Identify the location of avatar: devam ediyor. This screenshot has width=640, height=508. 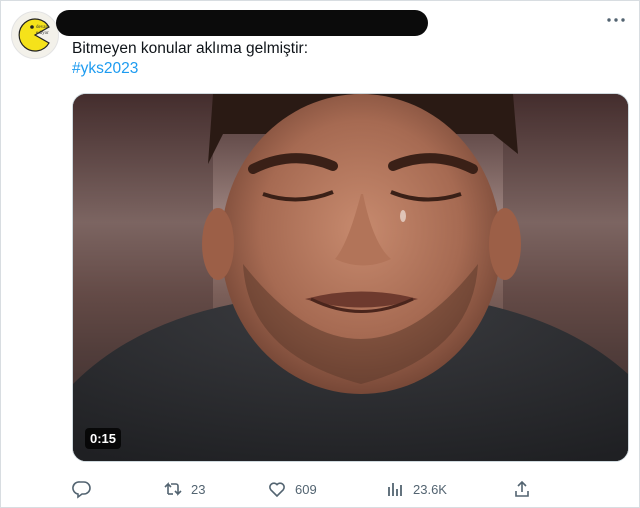
(35, 35).